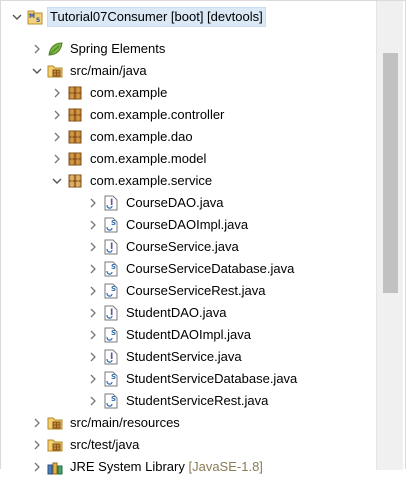 The image size is (408, 478). I want to click on tree-row-file: I CourseDAO.java, so click(204, 203).